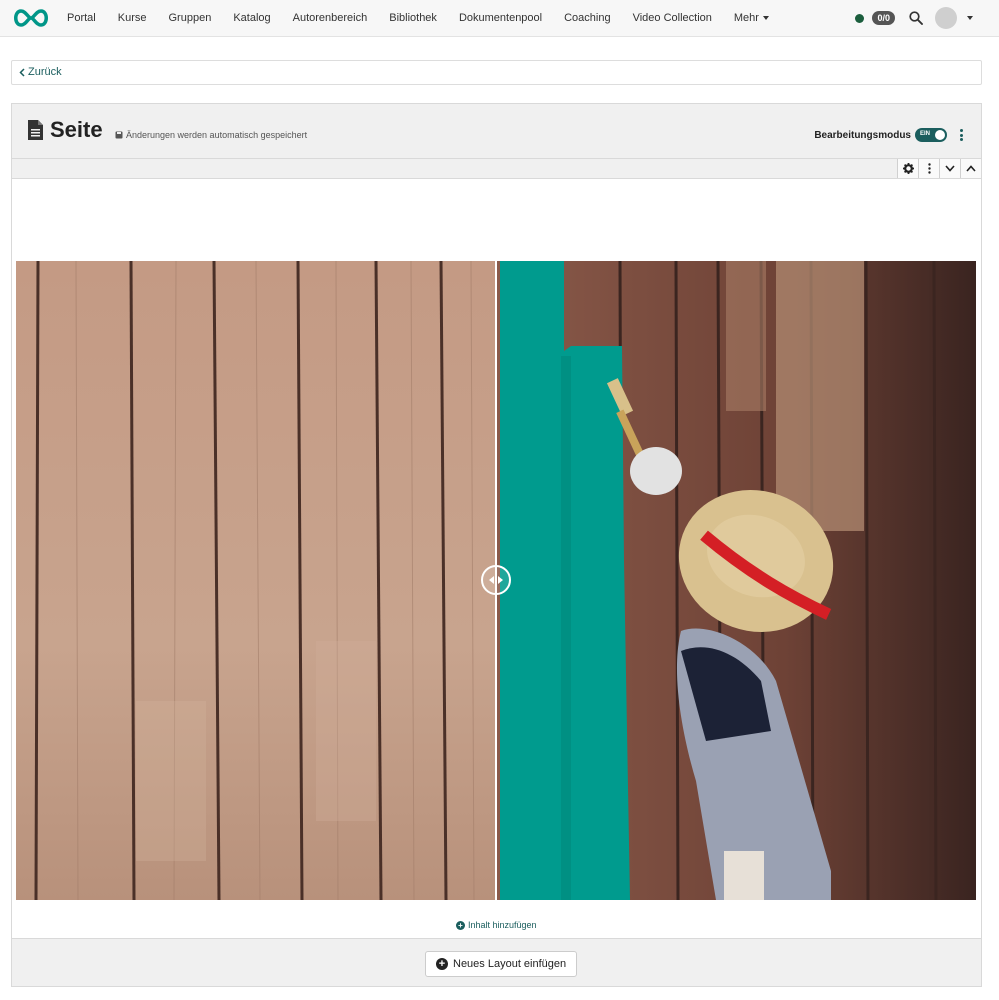 This screenshot has height=1000, width=999. What do you see at coordinates (491, 580) in the screenshot?
I see `arrow-left-icon` at bounding box center [491, 580].